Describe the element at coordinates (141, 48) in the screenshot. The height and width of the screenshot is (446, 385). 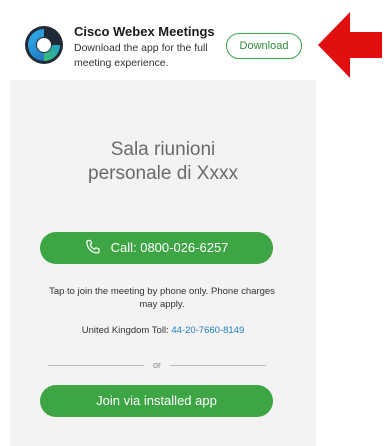
I see `banner-subtitle-line1: Download the app for the full` at that location.